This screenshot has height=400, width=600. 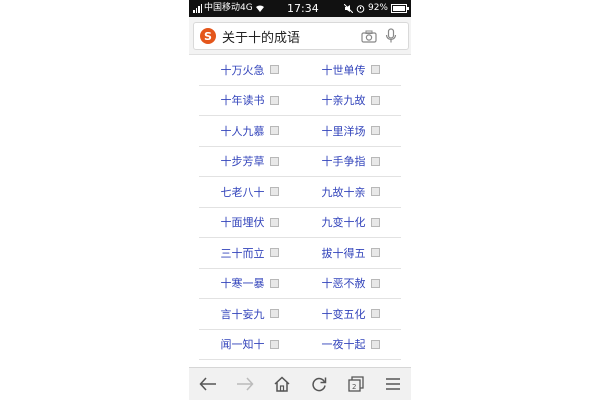 What do you see at coordinates (344, 131) in the screenshot?
I see `idiom-link: 十里洋场` at bounding box center [344, 131].